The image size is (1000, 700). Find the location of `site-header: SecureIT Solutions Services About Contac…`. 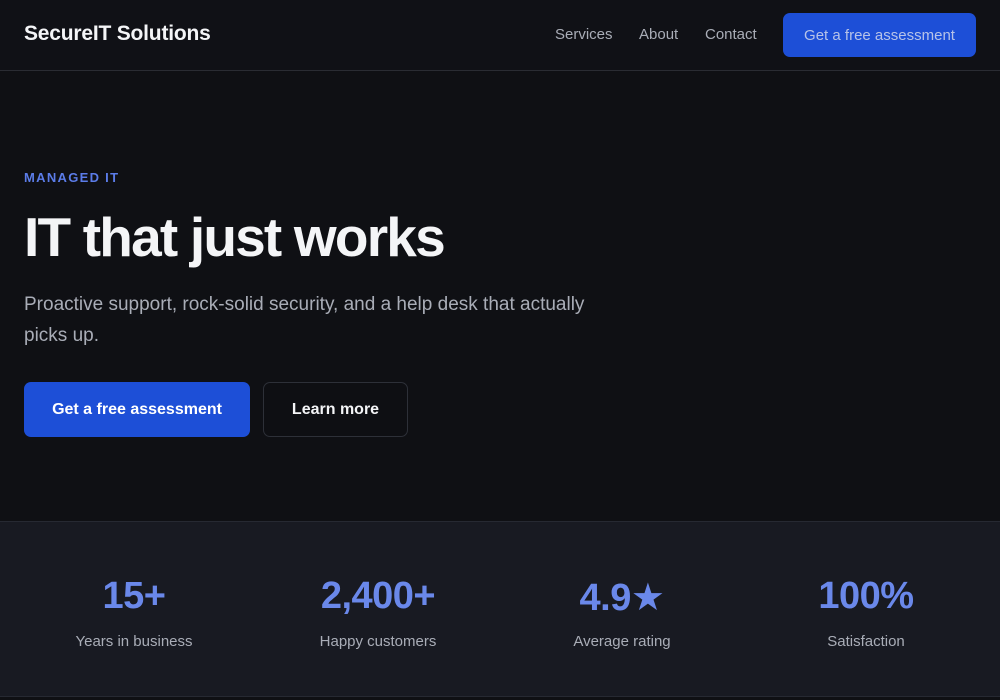

site-header: SecureIT Solutions Services About Contac… is located at coordinates (500, 35).